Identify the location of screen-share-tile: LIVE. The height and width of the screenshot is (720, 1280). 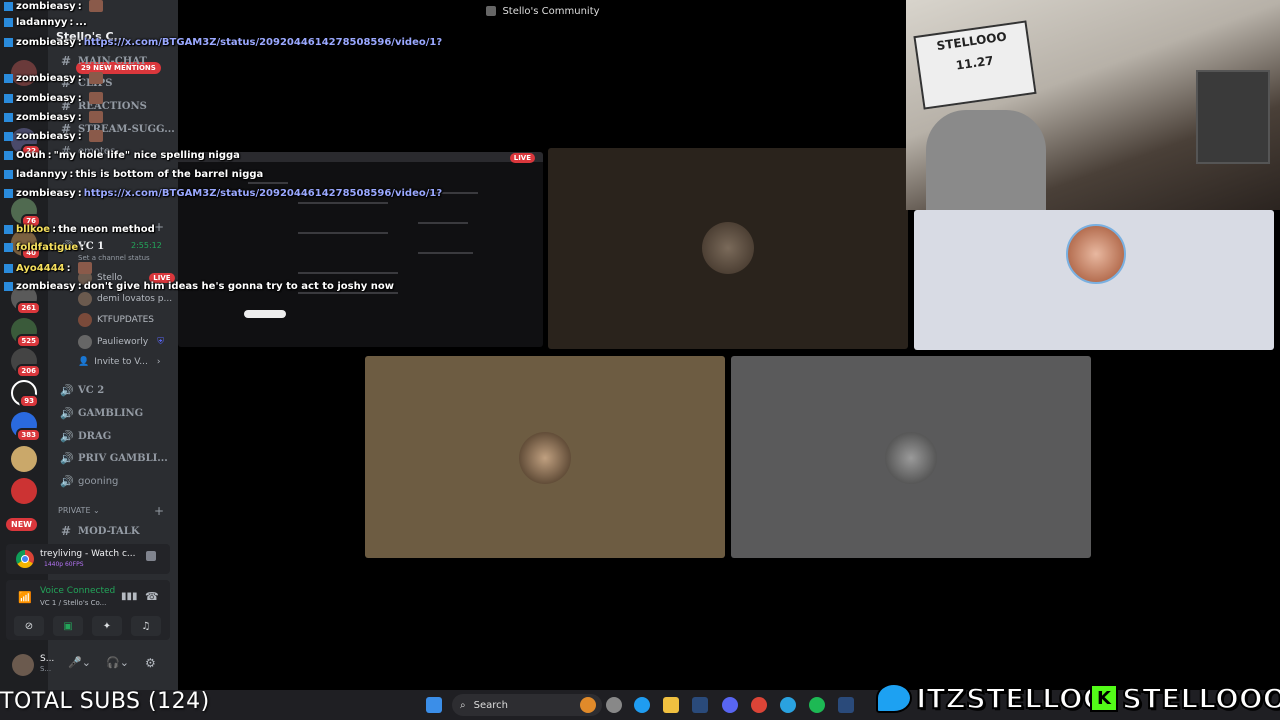
(360, 249).